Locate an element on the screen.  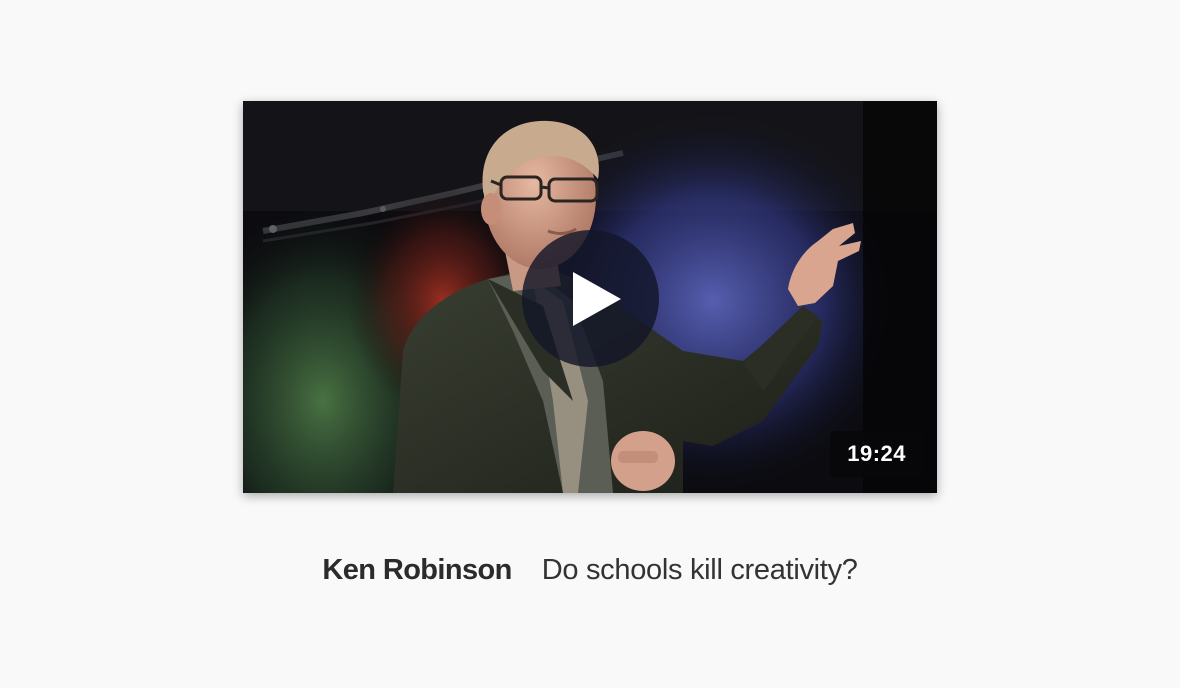
speaker-name: Ken Robinson is located at coordinates (417, 570).